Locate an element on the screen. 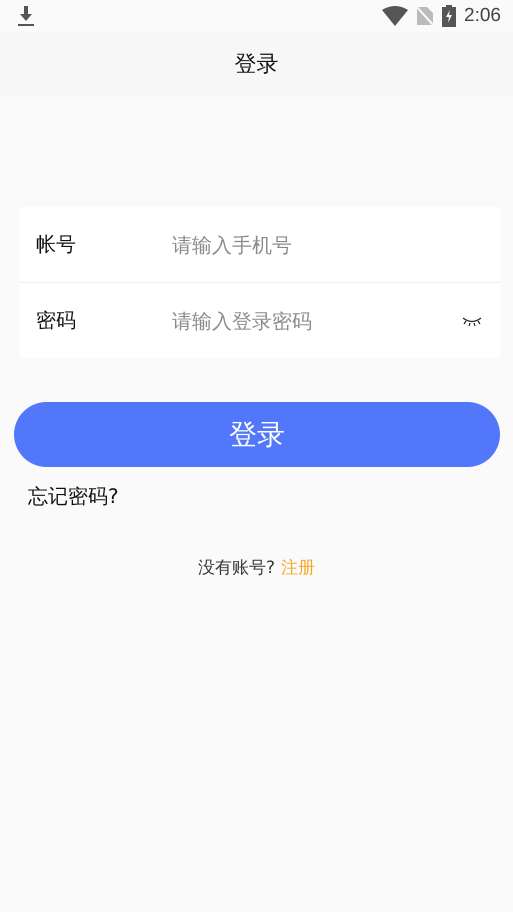 The image size is (513, 912). wifi-icon is located at coordinates (395, 16).